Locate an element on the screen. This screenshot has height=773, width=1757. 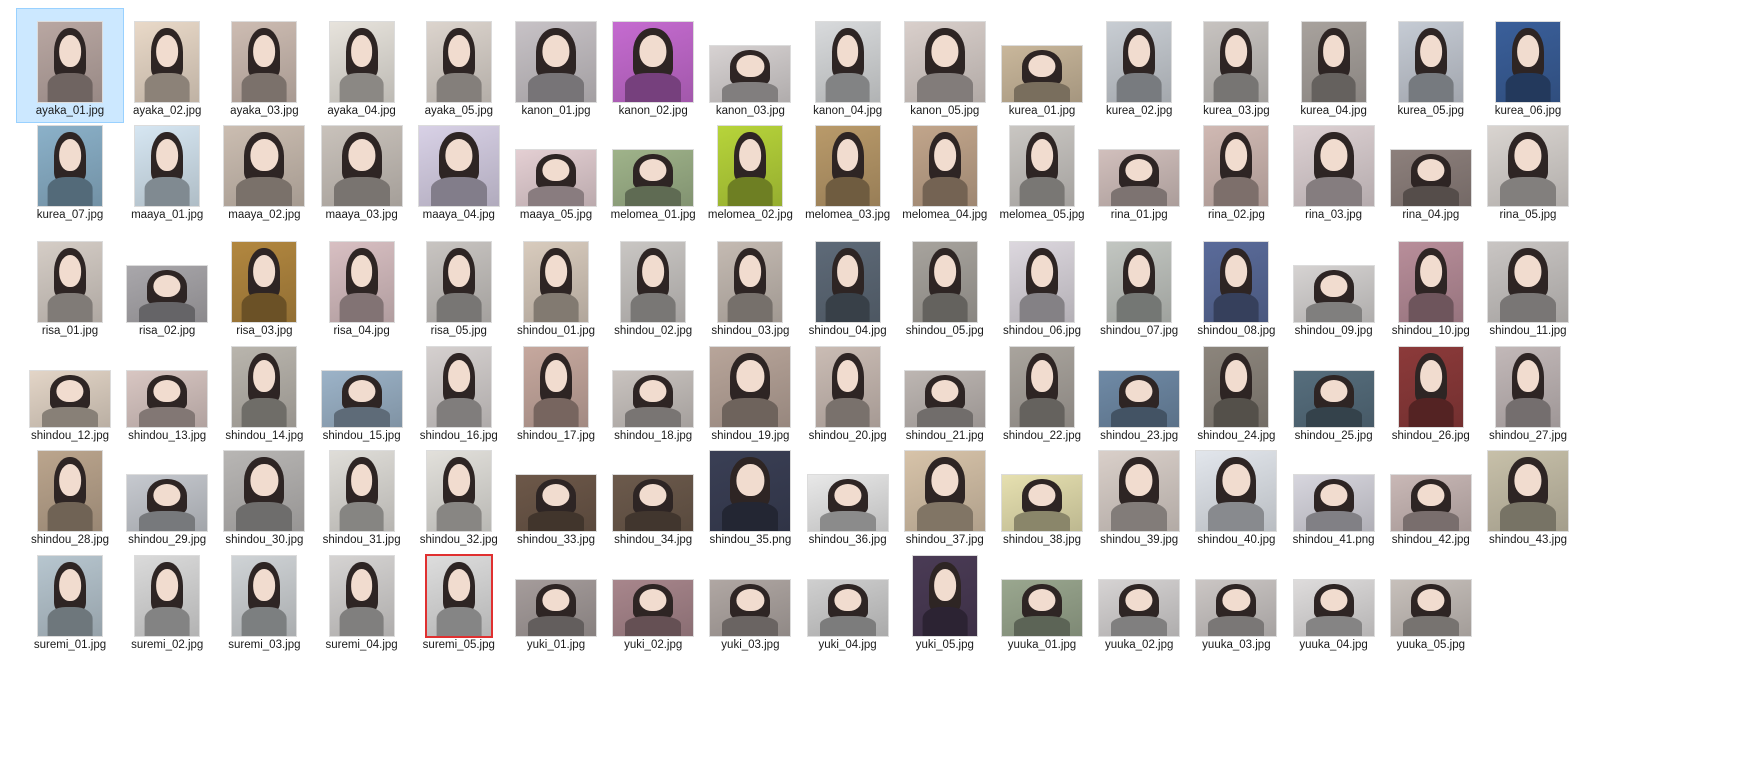
file-item: shindou_43.jpg is located at coordinates (1528, 494).